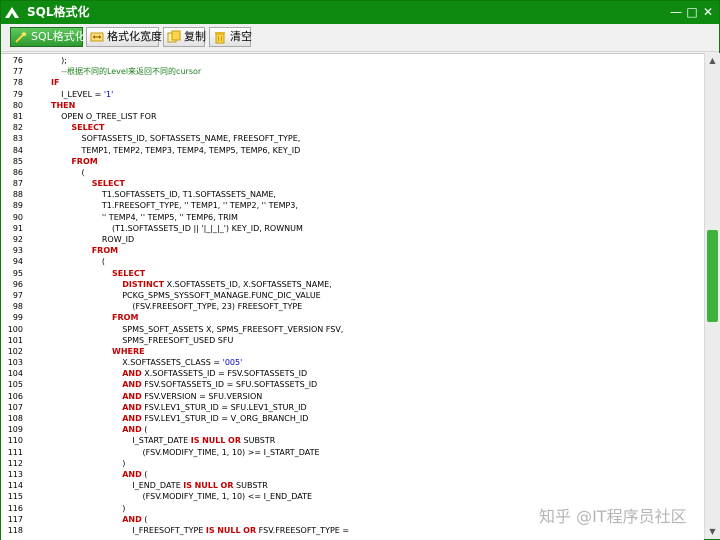  What do you see at coordinates (15, 329) in the screenshot?
I see `line-number: 100` at bounding box center [15, 329].